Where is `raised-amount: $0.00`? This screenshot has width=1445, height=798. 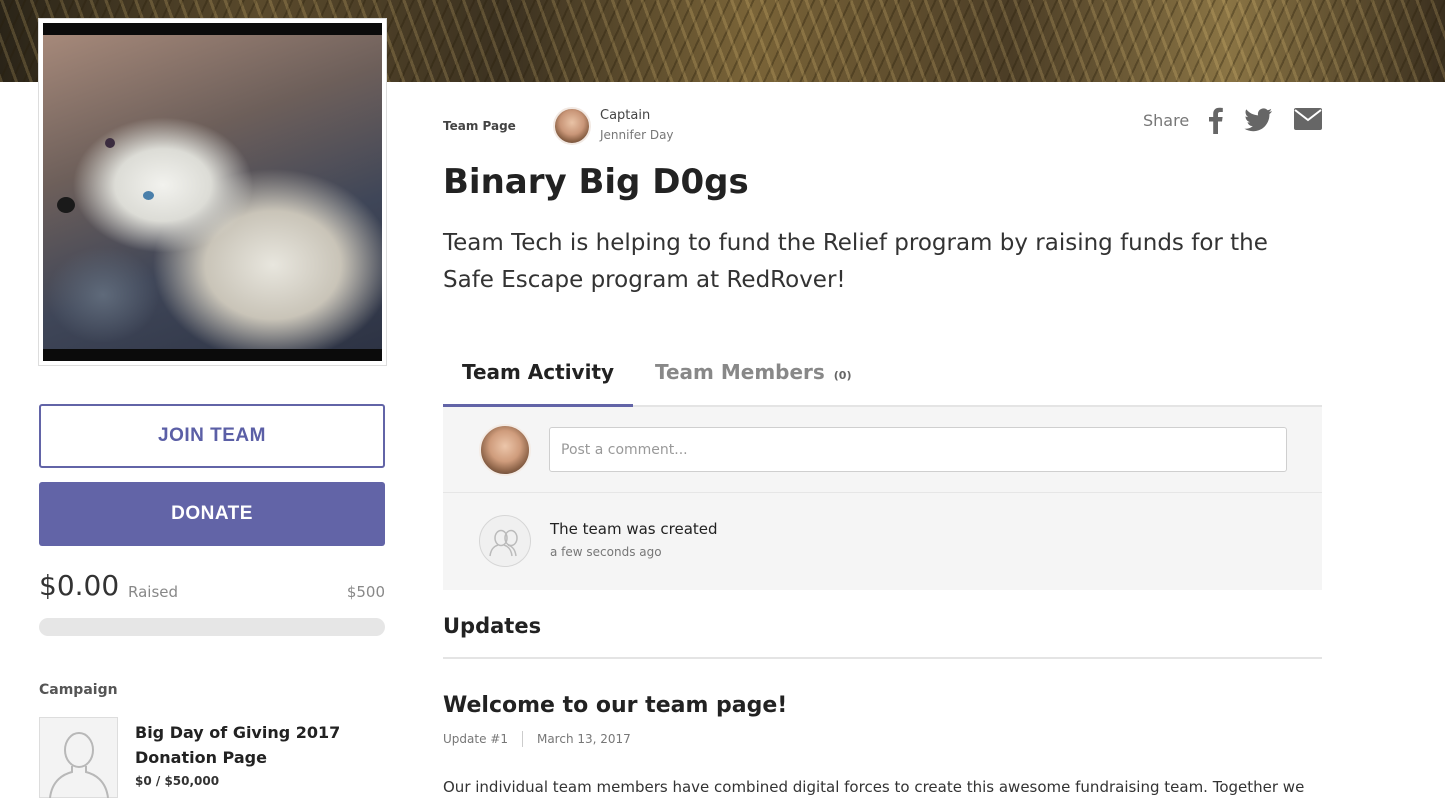 raised-amount: $0.00 is located at coordinates (79, 585).